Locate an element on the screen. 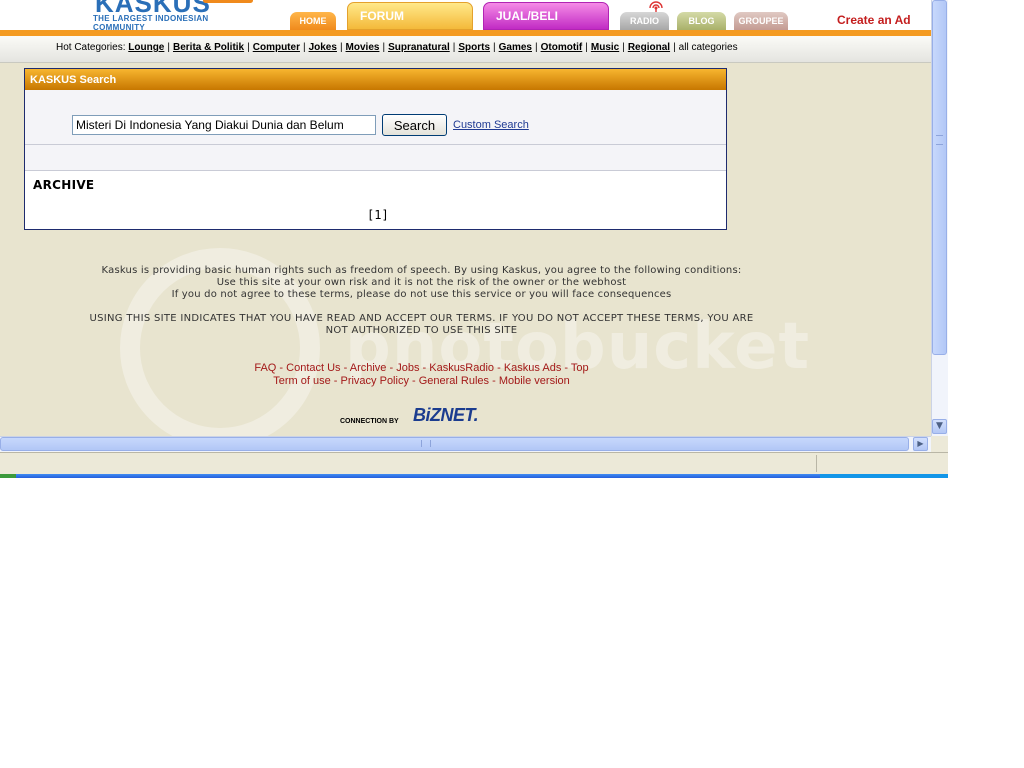 The width and height of the screenshot is (1024, 768). footer-link-jobs: Jobs is located at coordinates (407, 368).